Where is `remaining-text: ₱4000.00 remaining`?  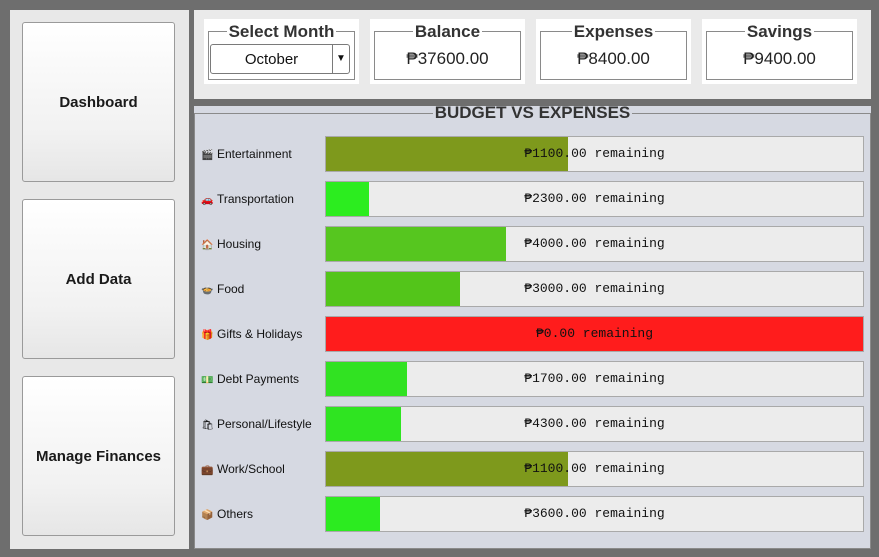 remaining-text: ₱4000.00 remaining is located at coordinates (594, 243).